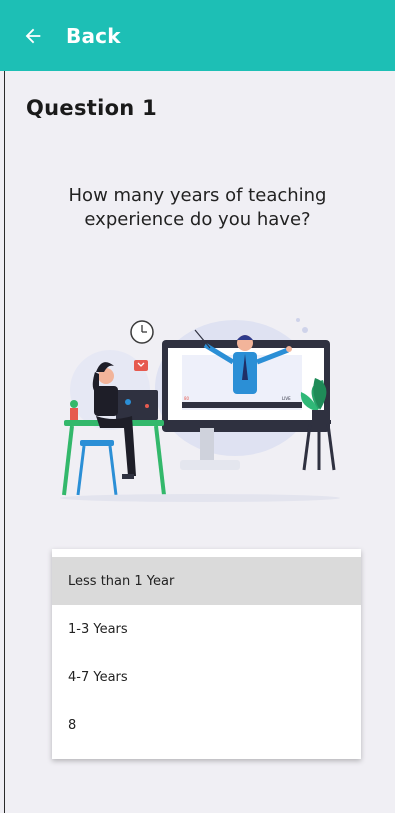  I want to click on option-4-7-years: 4-7 Years, so click(206, 677).